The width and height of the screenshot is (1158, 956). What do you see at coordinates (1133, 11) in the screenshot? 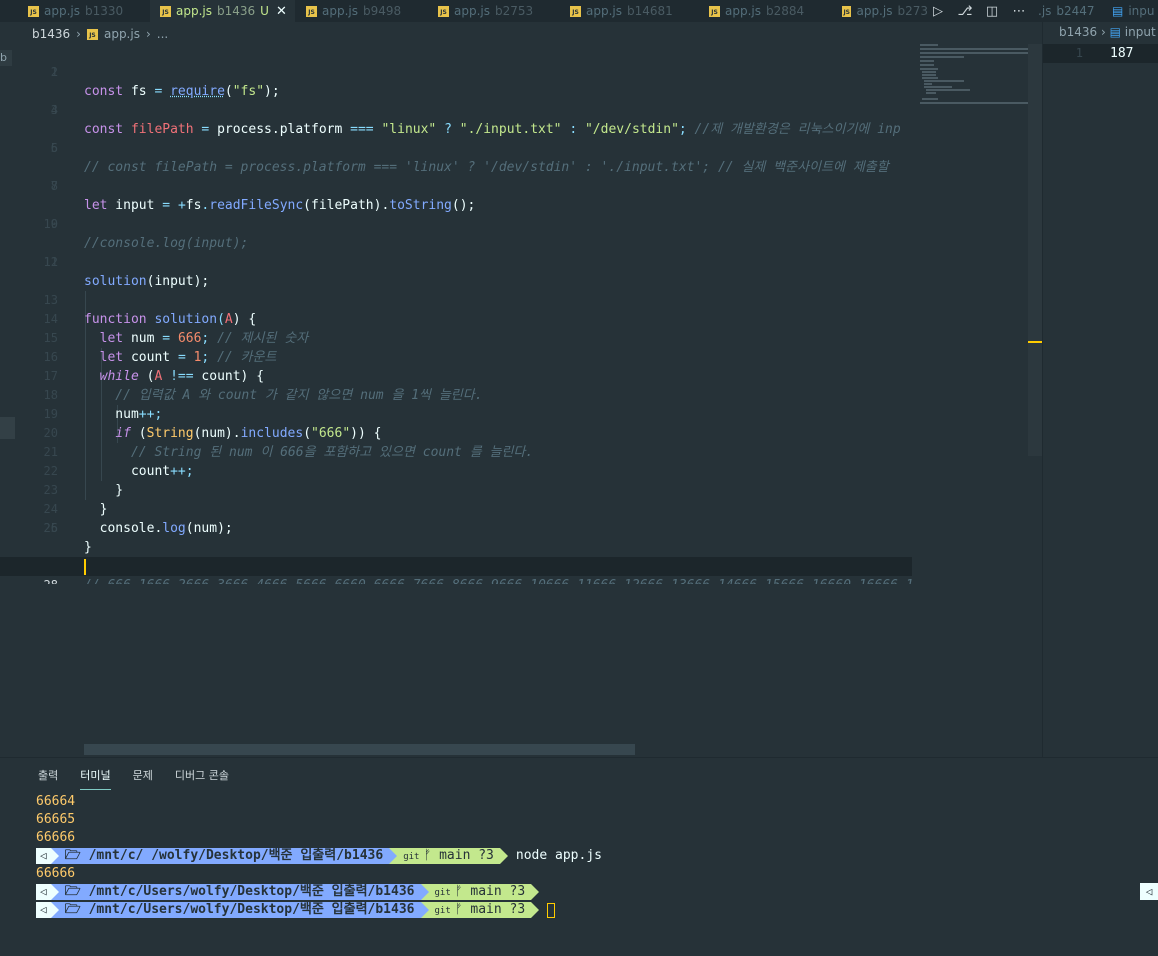
I see `tab-input: ▤ inpu` at bounding box center [1133, 11].